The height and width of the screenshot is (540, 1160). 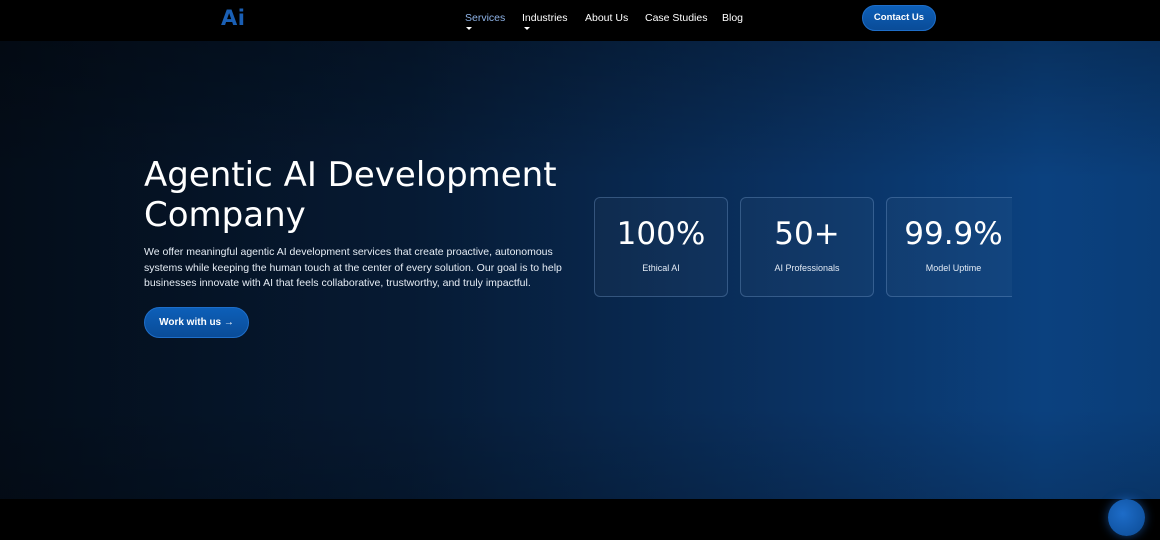 What do you see at coordinates (580, 519) in the screenshot?
I see `next-section` at bounding box center [580, 519].